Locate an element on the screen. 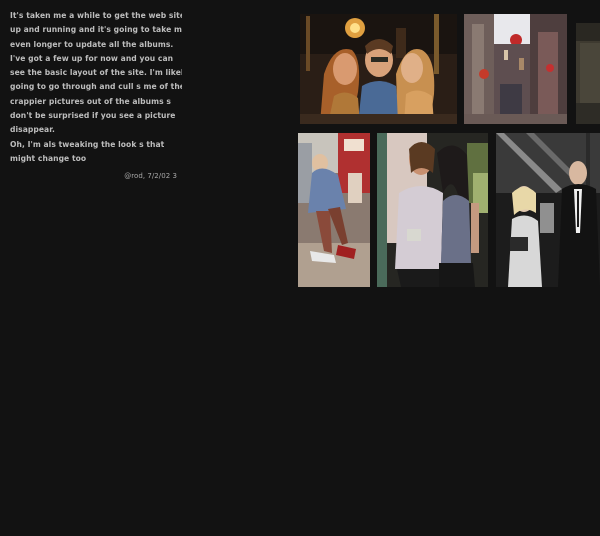 The image size is (600, 536). photo-party-couple is located at coordinates (548, 210).